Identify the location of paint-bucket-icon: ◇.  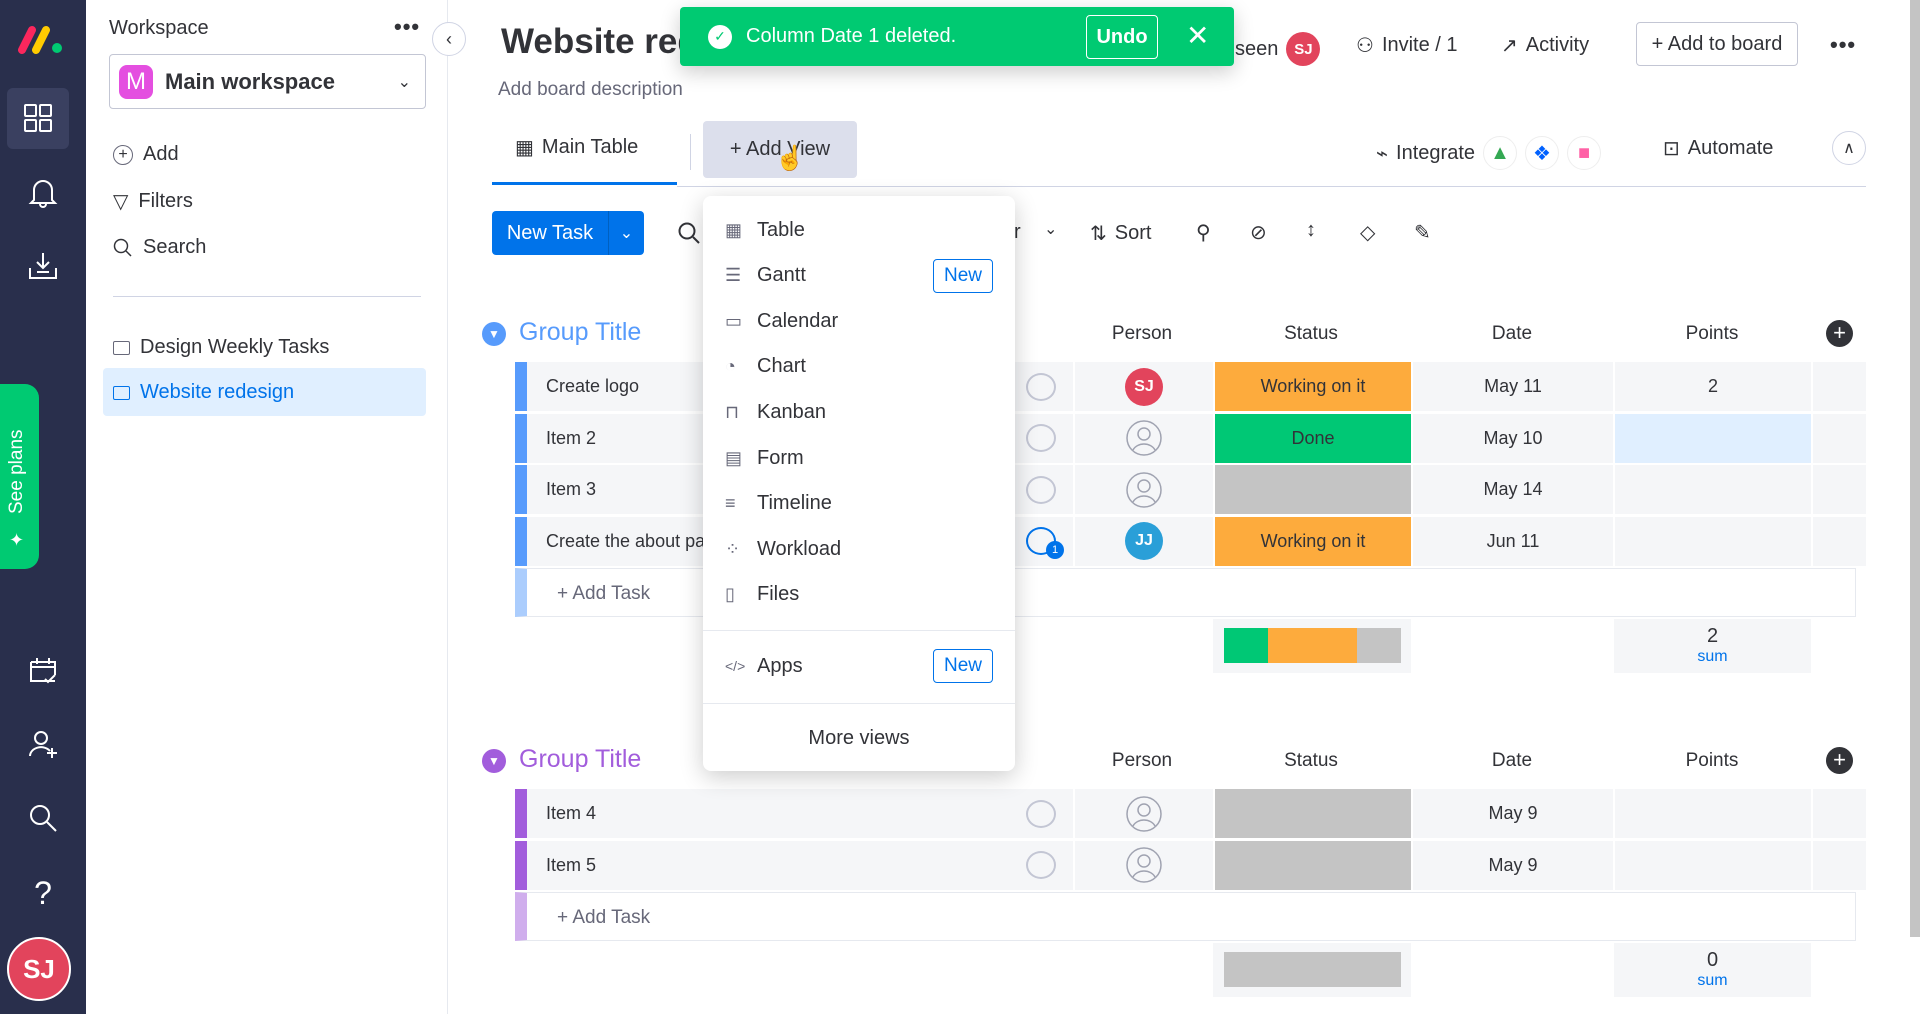
(1367, 232).